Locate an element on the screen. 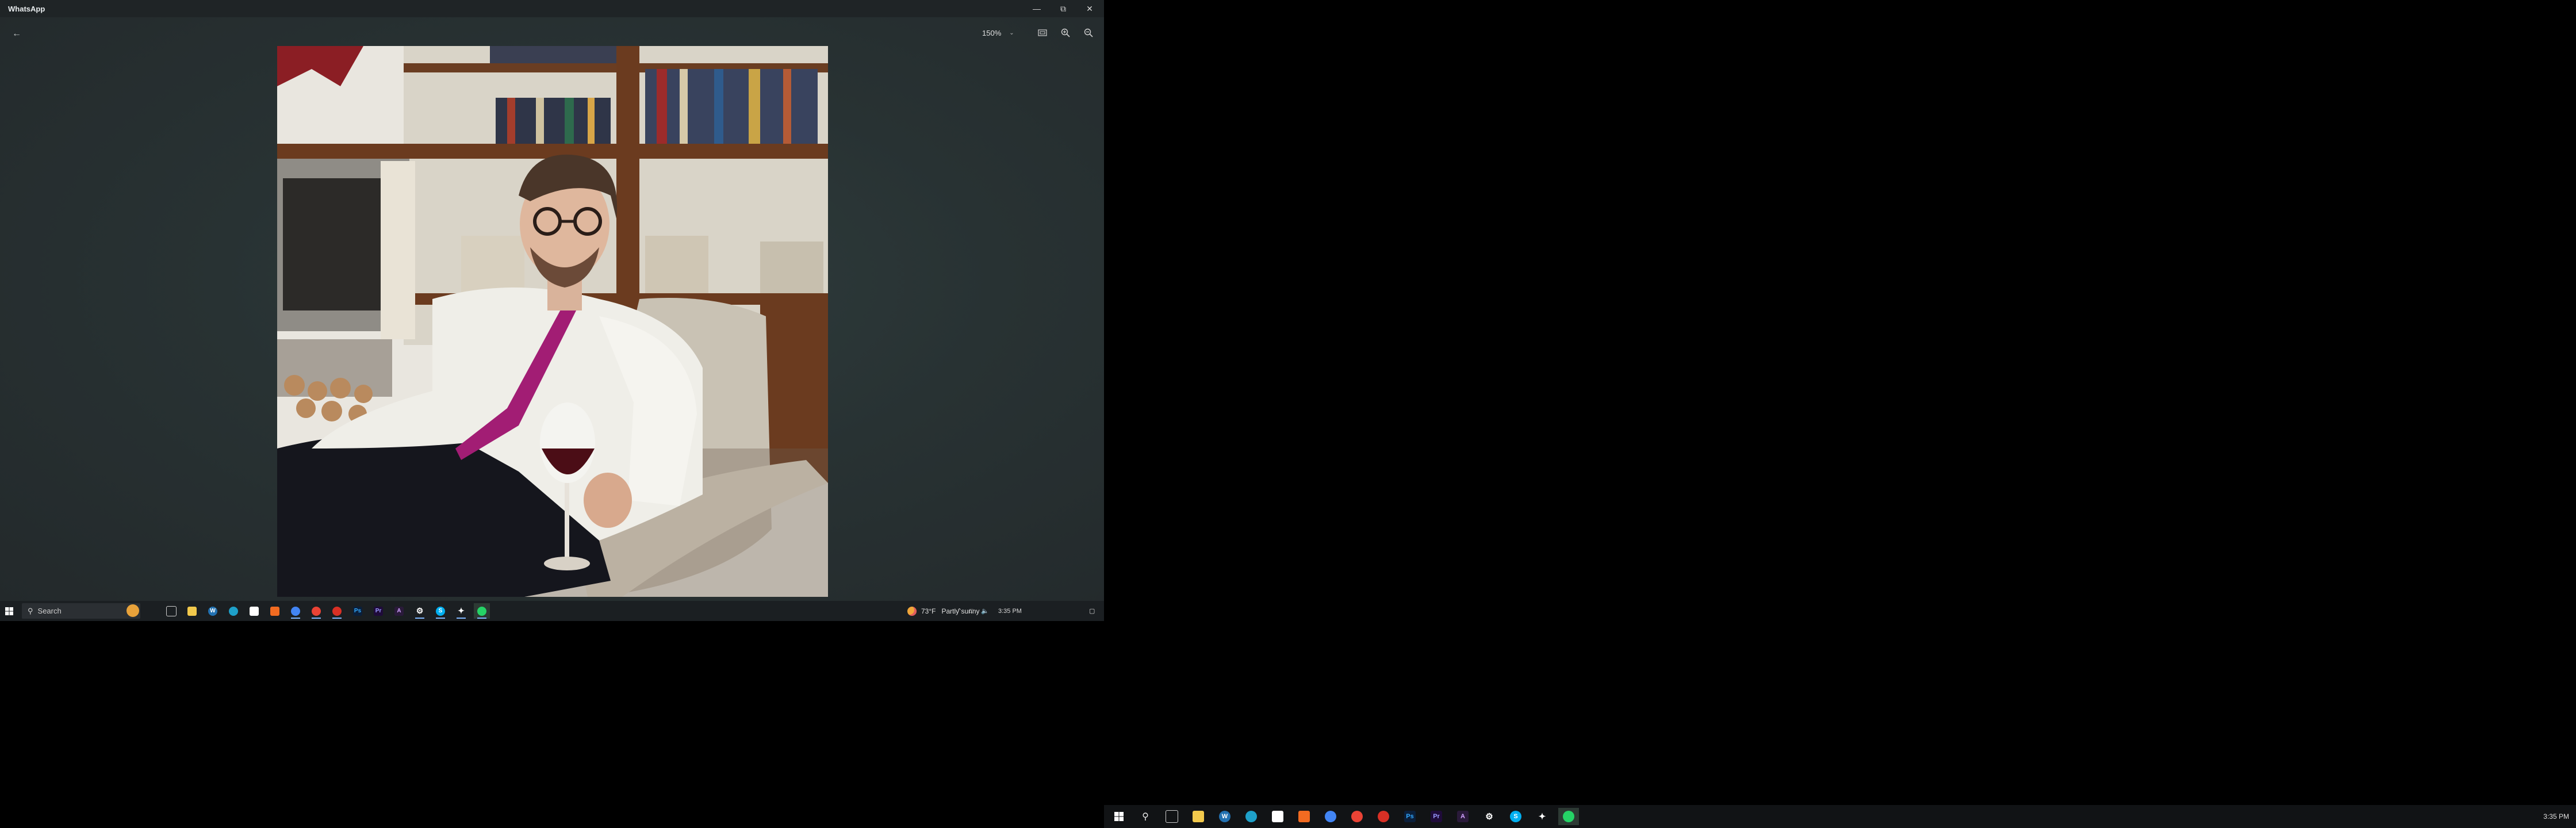  taskbar2-settings: ⚙ is located at coordinates (1489, 816).